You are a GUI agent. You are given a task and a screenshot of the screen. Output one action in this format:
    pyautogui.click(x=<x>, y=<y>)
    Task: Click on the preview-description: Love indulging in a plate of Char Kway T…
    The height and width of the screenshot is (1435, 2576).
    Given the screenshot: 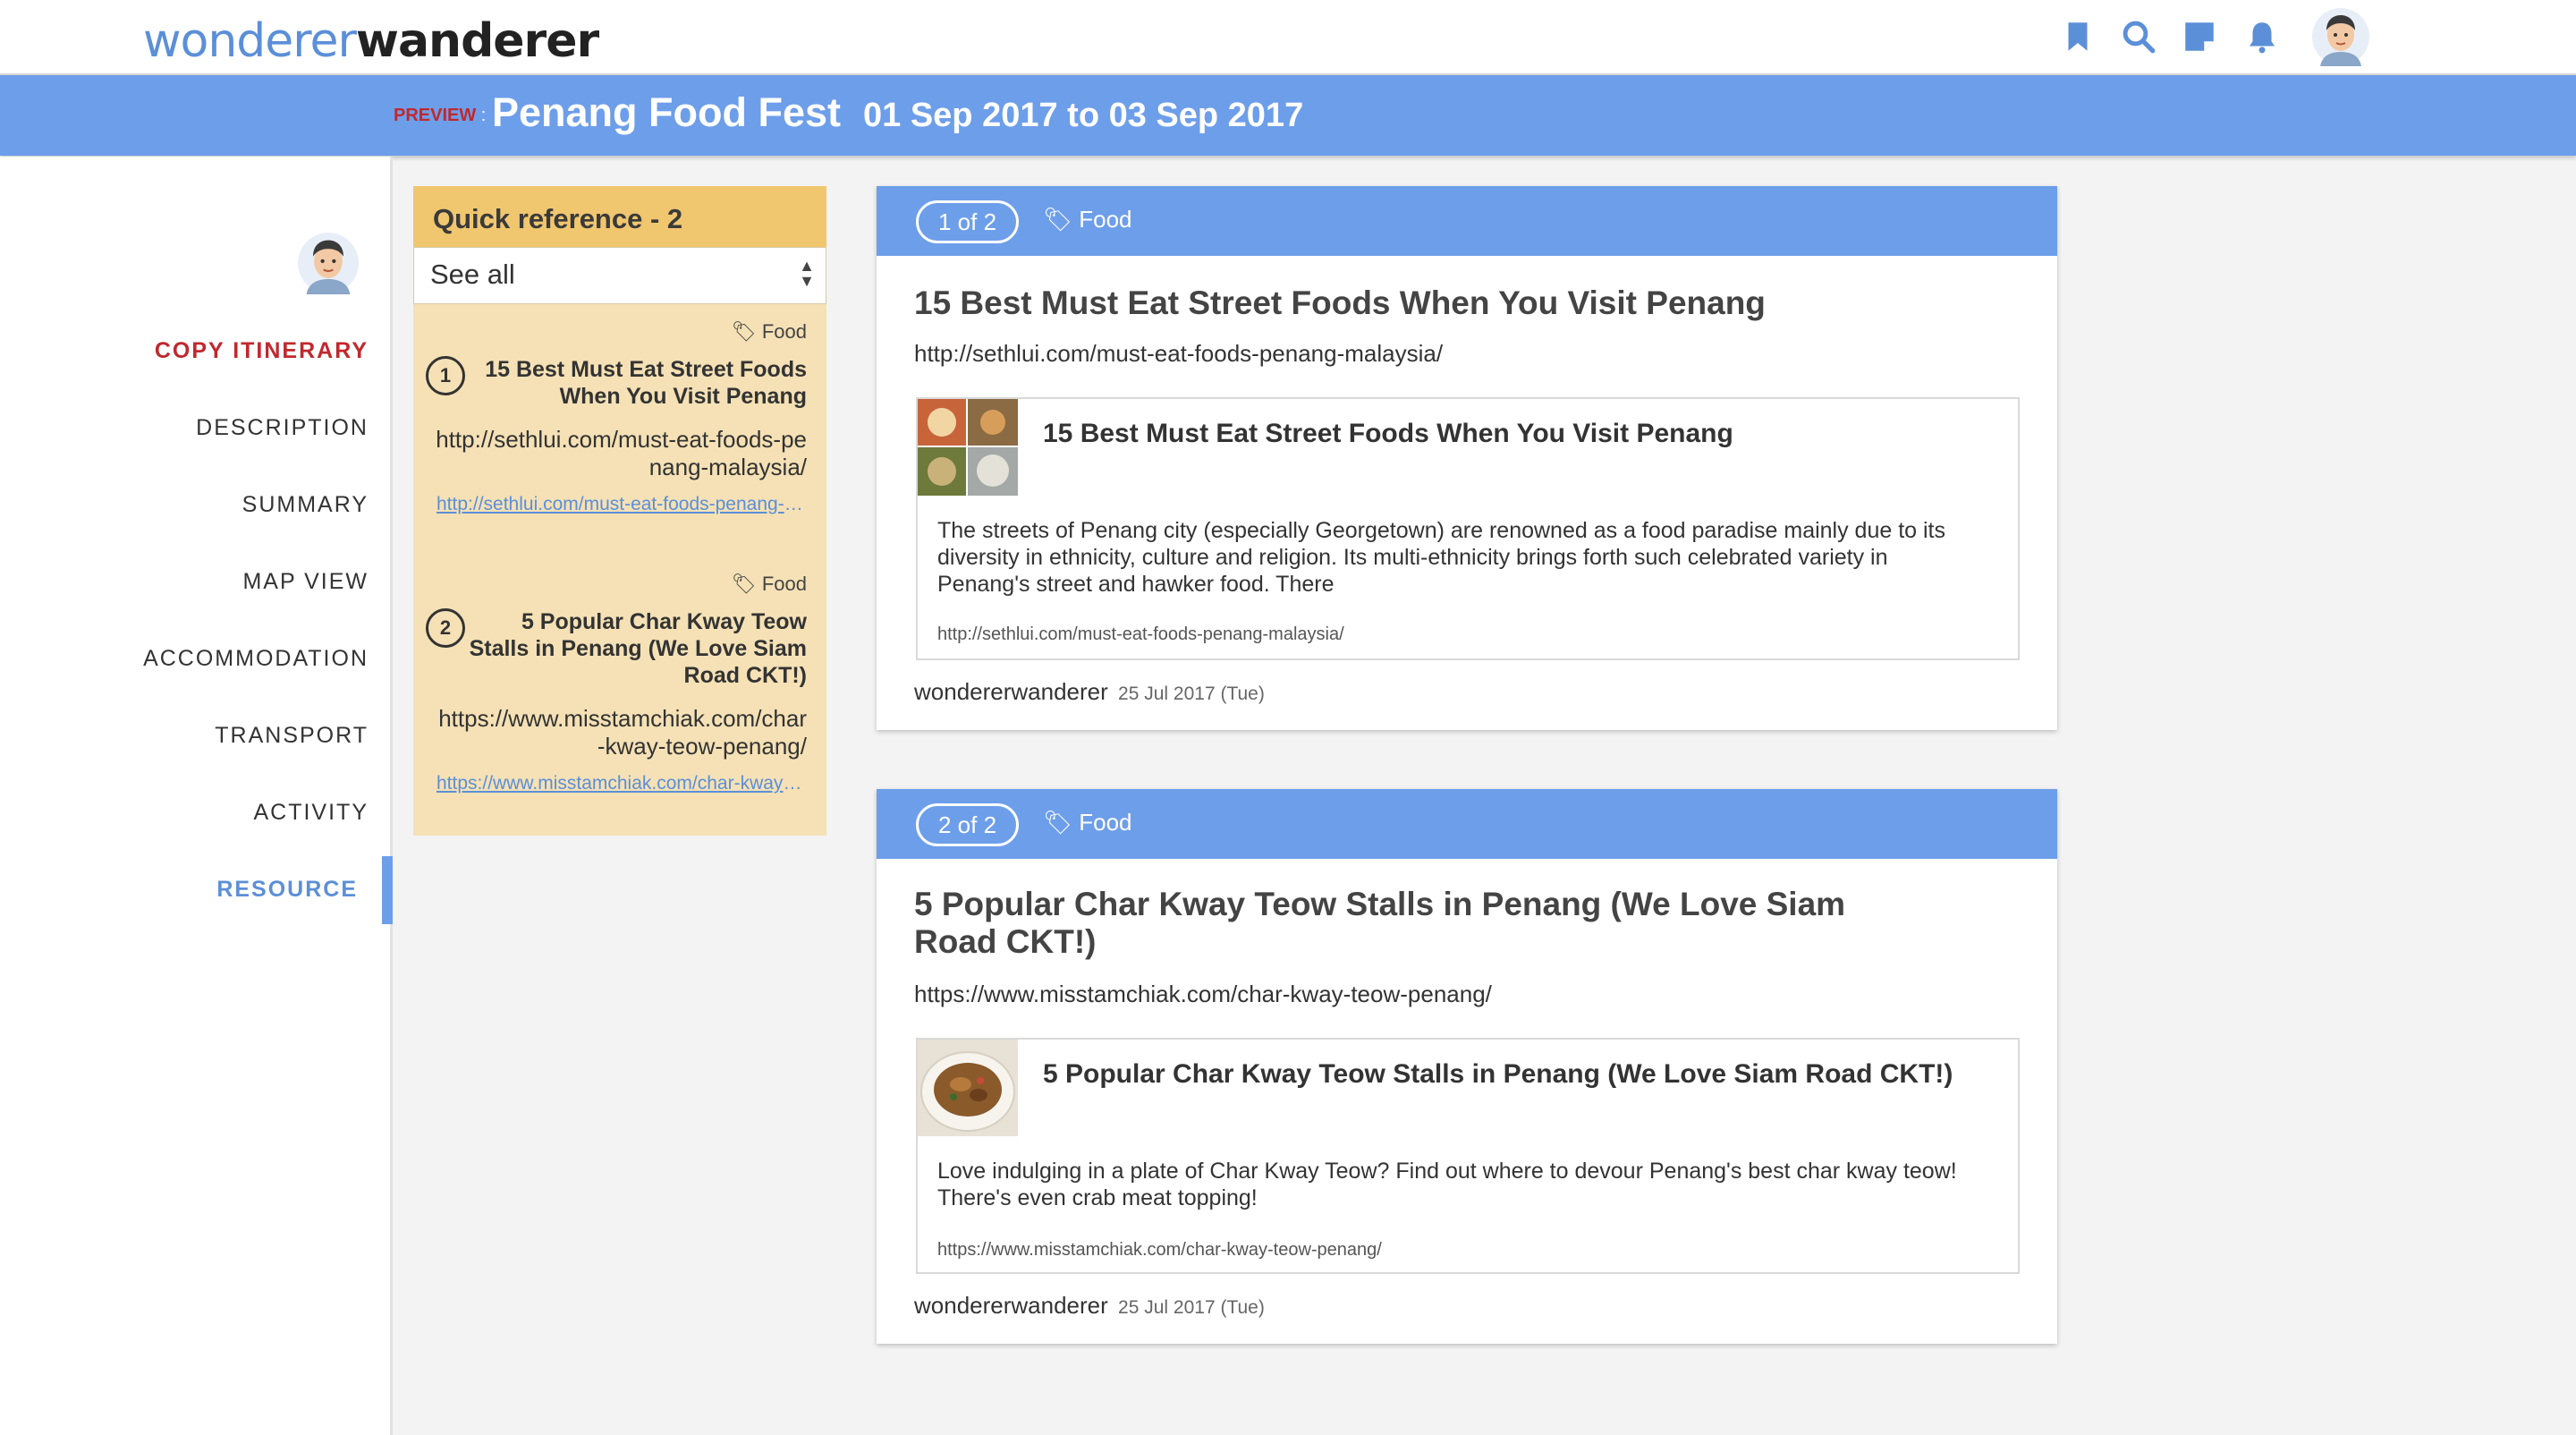 What is the action you would take?
    pyautogui.click(x=1447, y=1184)
    